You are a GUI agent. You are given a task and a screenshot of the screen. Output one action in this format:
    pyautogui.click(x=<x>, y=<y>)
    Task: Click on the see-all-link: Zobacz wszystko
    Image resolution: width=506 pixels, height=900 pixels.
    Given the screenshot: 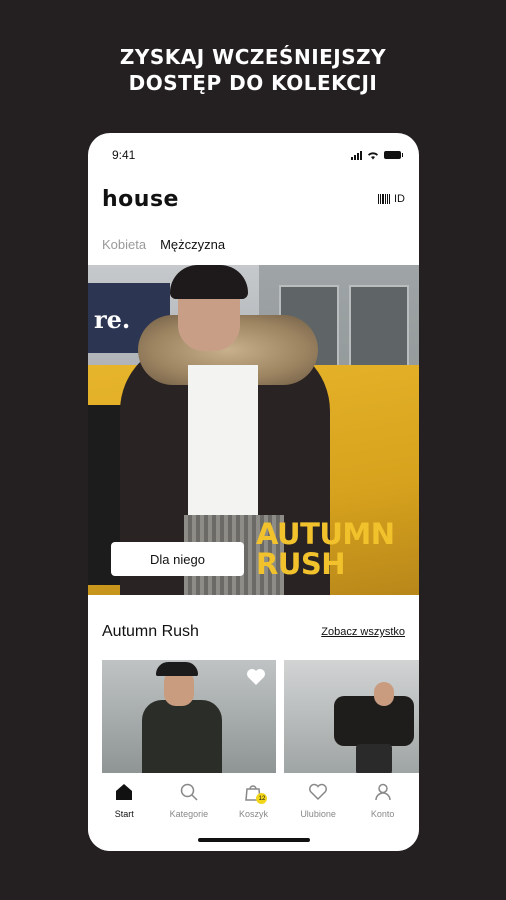 What is the action you would take?
    pyautogui.click(x=363, y=632)
    